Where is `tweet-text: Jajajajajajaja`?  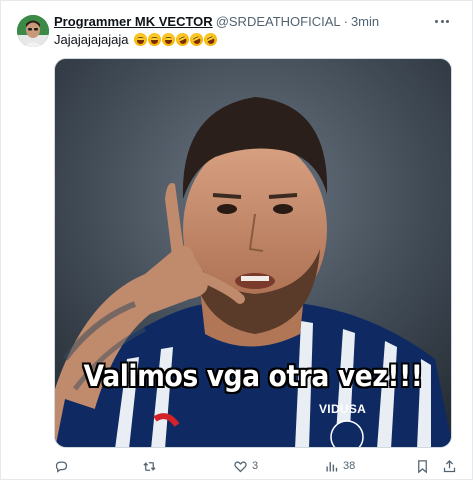
tweet-text: Jajajajajajaja is located at coordinates (137, 39).